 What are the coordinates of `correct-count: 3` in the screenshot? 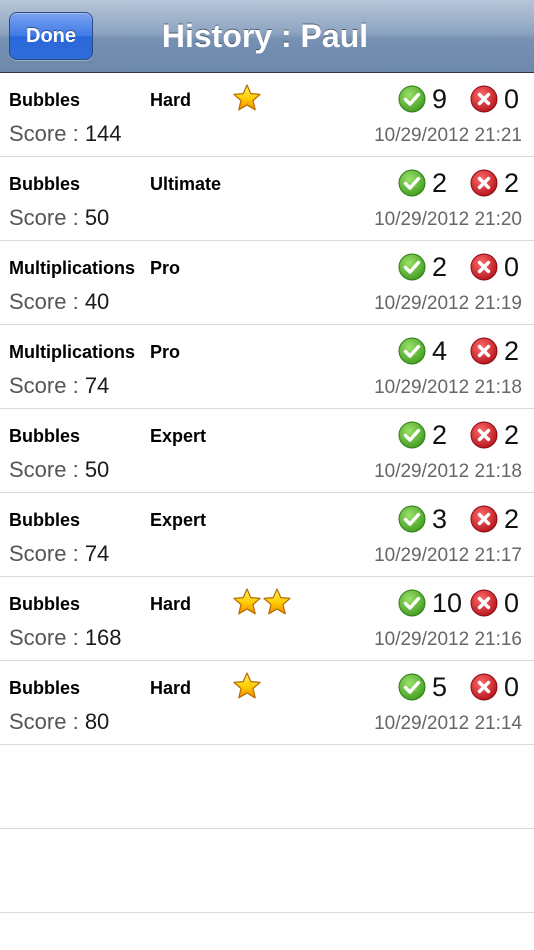 It's located at (440, 518).